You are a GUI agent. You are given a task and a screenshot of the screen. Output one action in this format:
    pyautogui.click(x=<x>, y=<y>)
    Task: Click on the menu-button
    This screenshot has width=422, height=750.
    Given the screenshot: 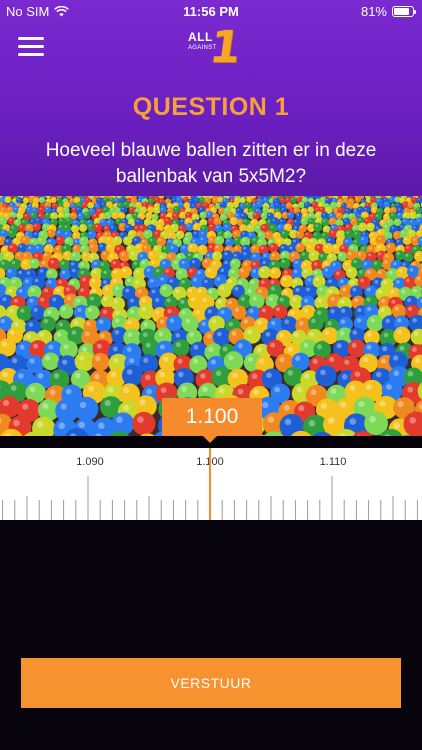 What is the action you would take?
    pyautogui.click(x=31, y=47)
    